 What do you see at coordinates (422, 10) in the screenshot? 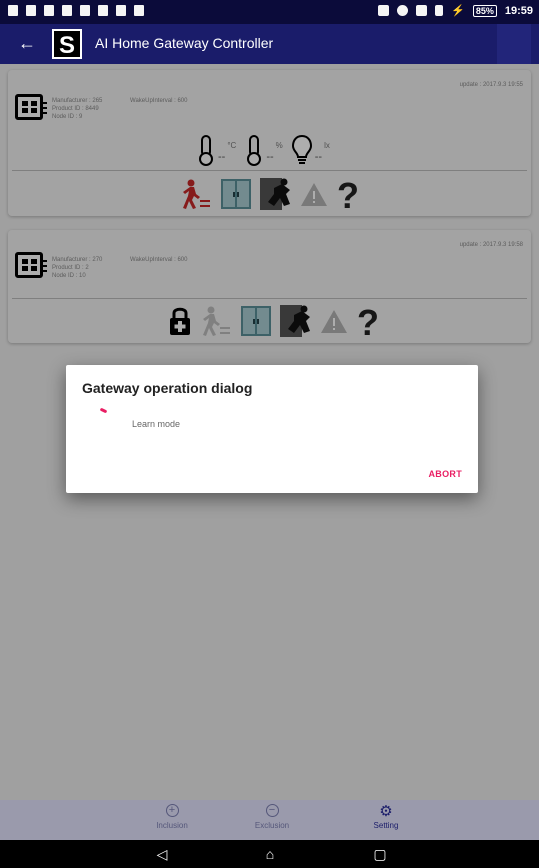
I see `wifi-icon` at bounding box center [422, 10].